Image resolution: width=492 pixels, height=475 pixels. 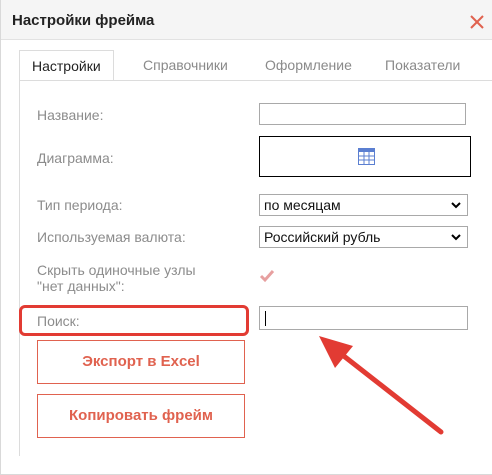 I want to click on table-icon, so click(x=366, y=156).